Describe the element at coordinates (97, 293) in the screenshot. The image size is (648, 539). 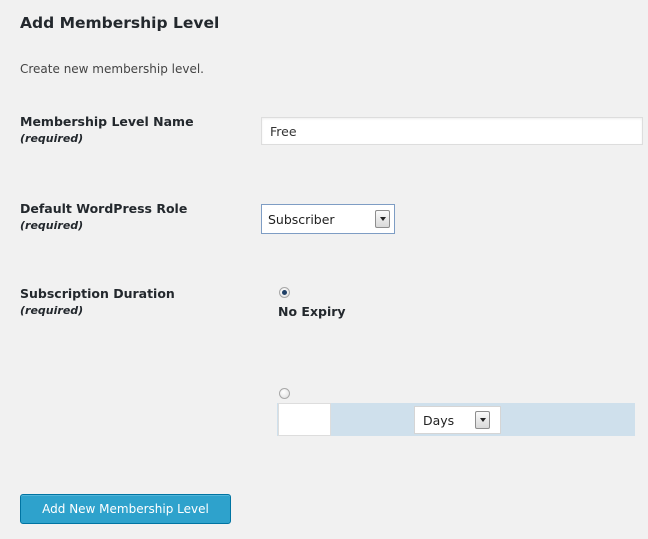
I see `duration-label-text: Subscription Duration` at that location.